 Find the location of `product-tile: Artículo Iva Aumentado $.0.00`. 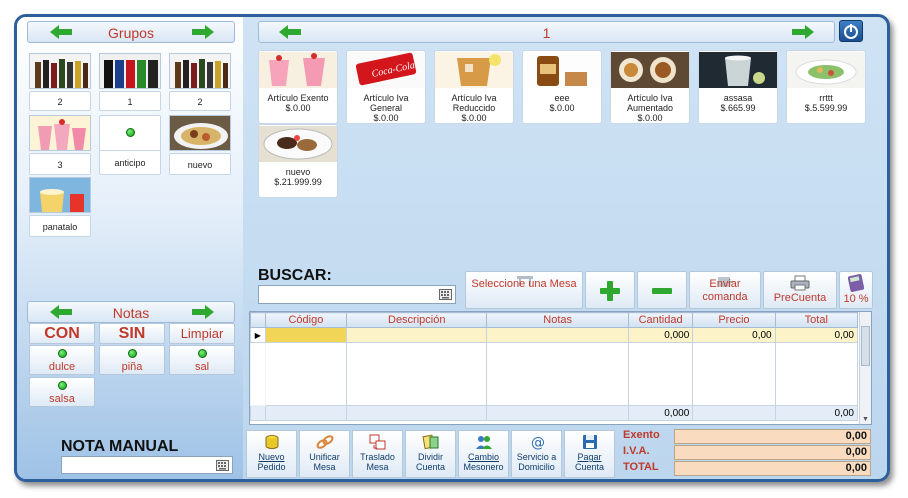

product-tile: Artículo Iva Aumentado $.0.00 is located at coordinates (650, 87).